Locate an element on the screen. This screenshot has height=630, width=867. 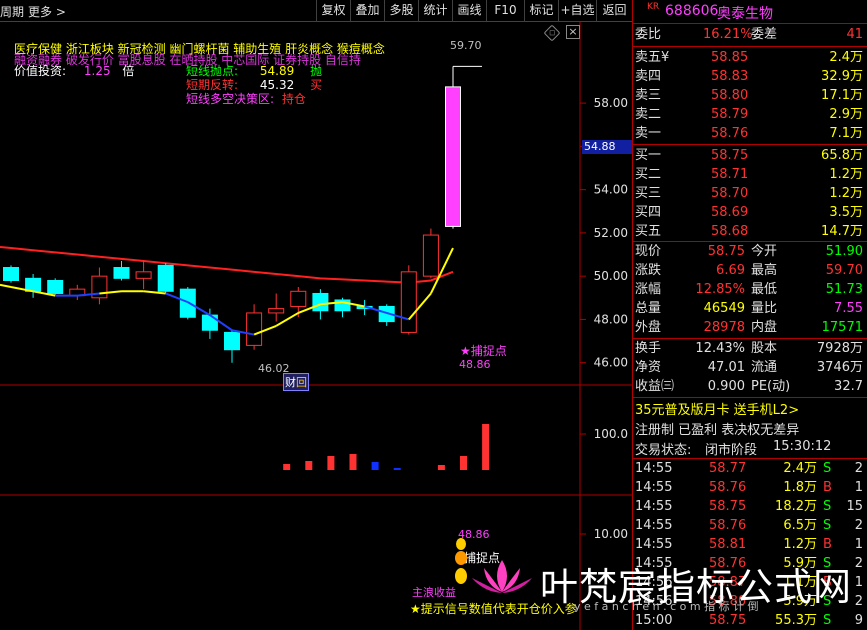
mark-button: 标记 is located at coordinates (541, 10).